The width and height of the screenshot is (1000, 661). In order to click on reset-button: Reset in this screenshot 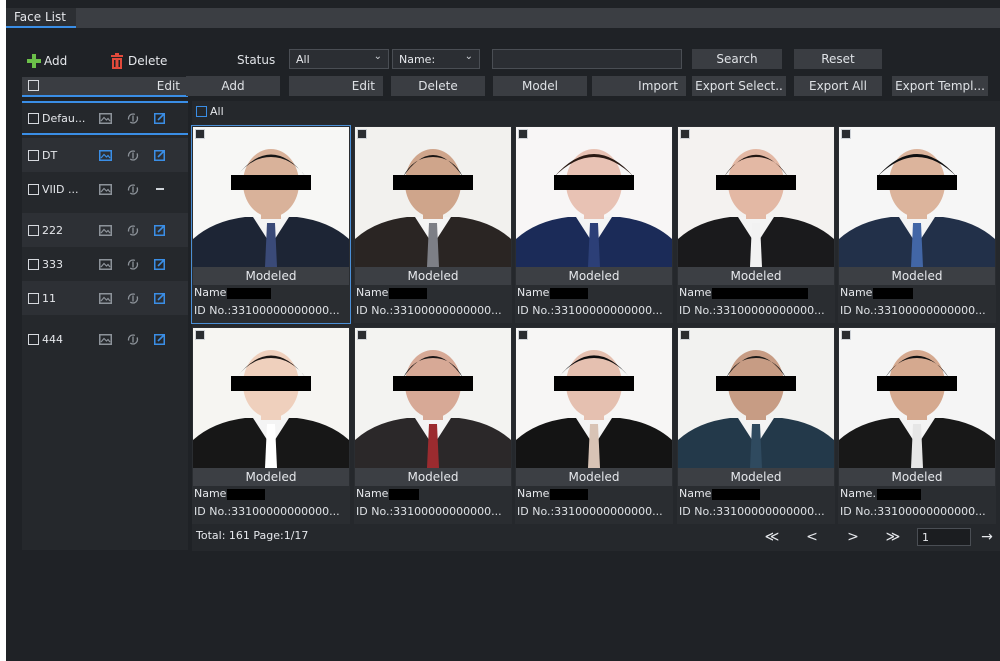, I will do `click(838, 59)`.